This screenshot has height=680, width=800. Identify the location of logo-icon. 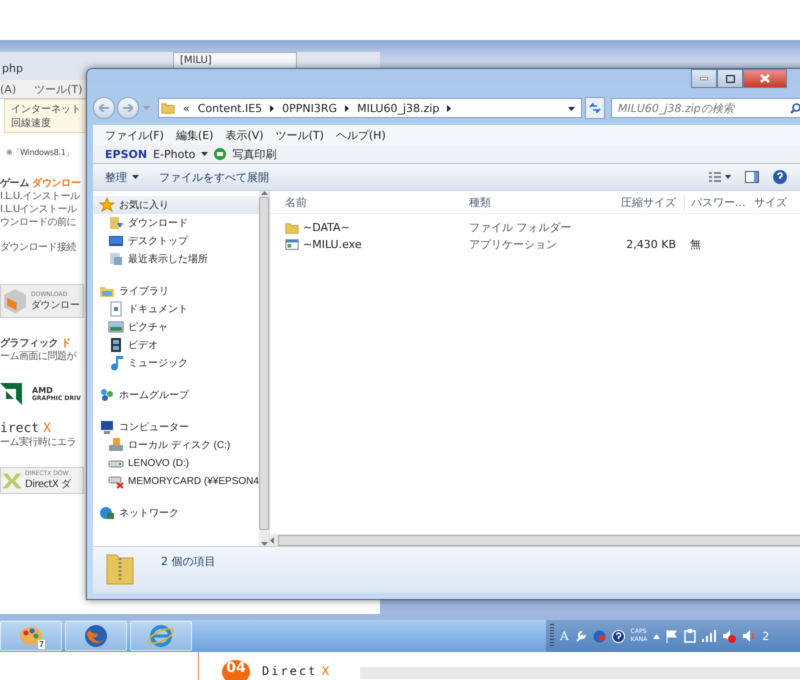
(11, 394).